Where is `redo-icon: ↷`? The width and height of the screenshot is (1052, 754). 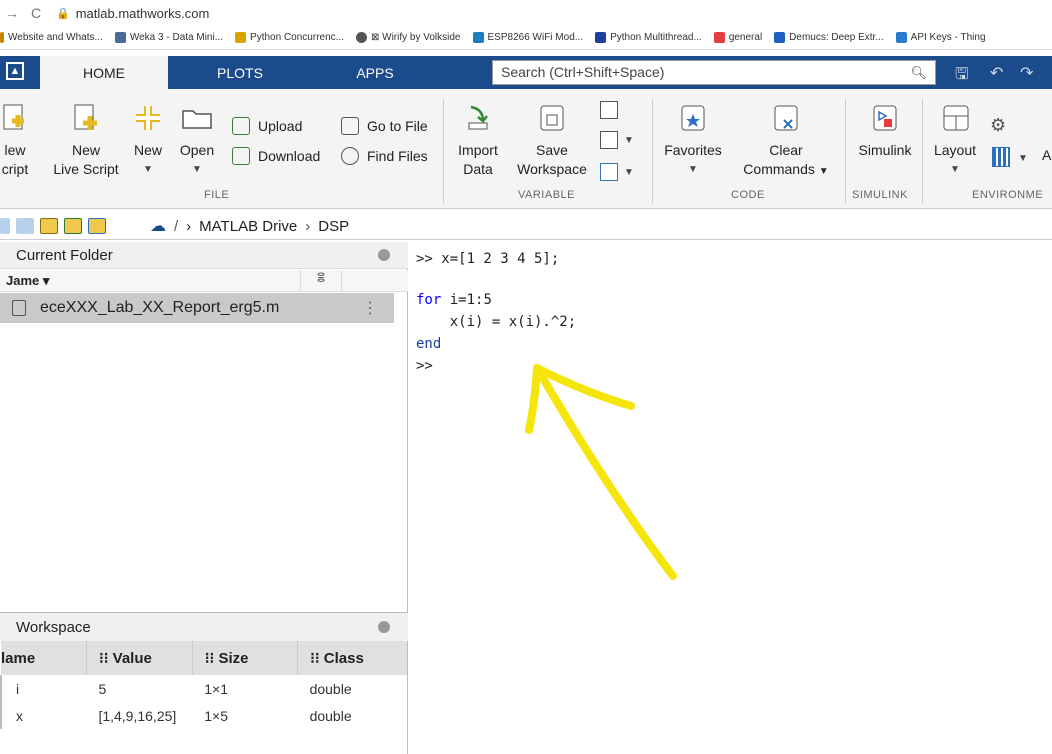 redo-icon: ↷ is located at coordinates (1026, 73).